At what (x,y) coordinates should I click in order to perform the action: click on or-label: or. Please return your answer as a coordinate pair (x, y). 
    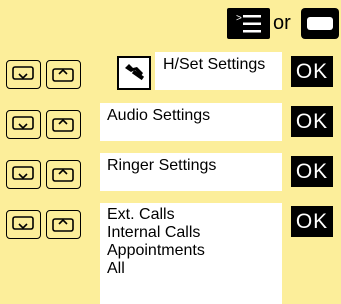
    Looking at the image, I should click on (282, 23).